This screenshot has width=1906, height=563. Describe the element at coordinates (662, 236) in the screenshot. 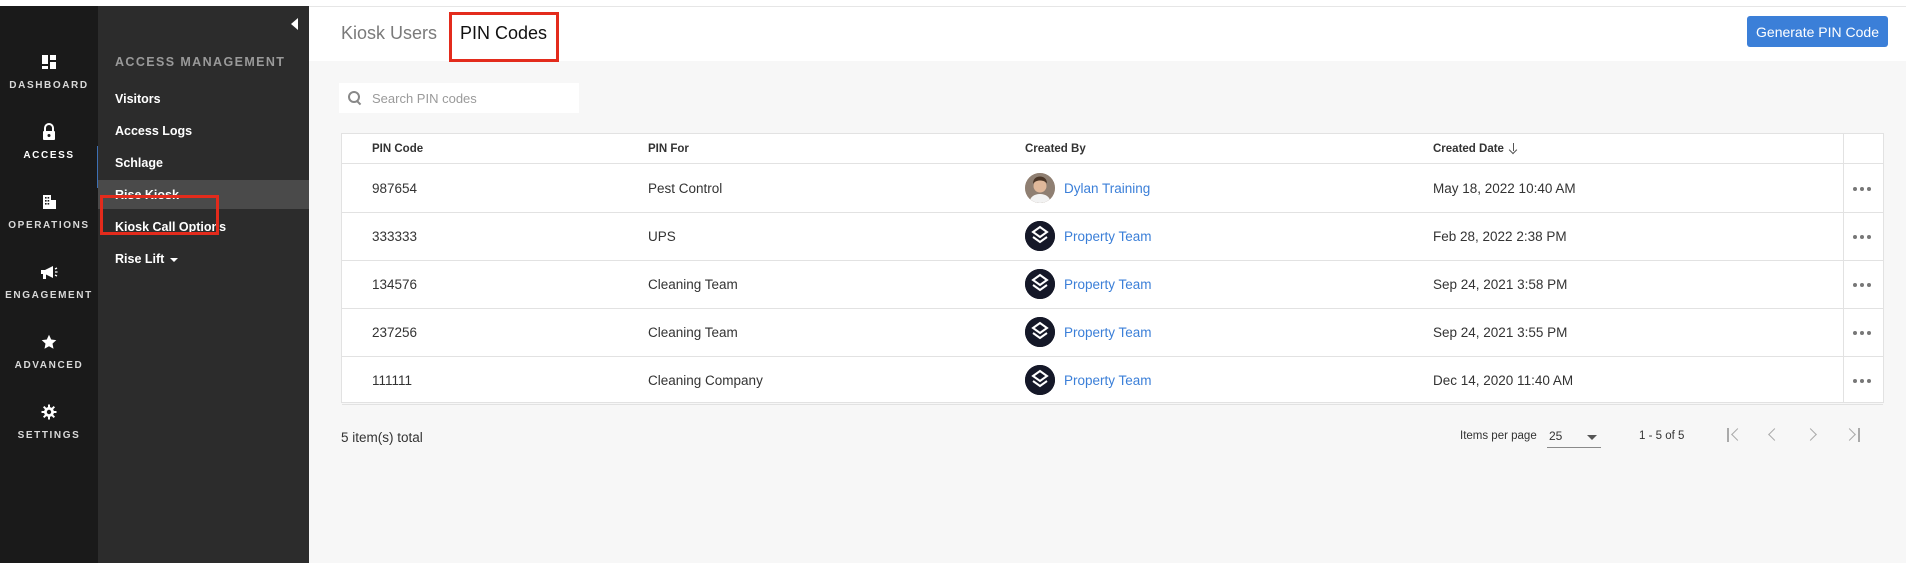

I see `pin-for-cell: UPS` at that location.